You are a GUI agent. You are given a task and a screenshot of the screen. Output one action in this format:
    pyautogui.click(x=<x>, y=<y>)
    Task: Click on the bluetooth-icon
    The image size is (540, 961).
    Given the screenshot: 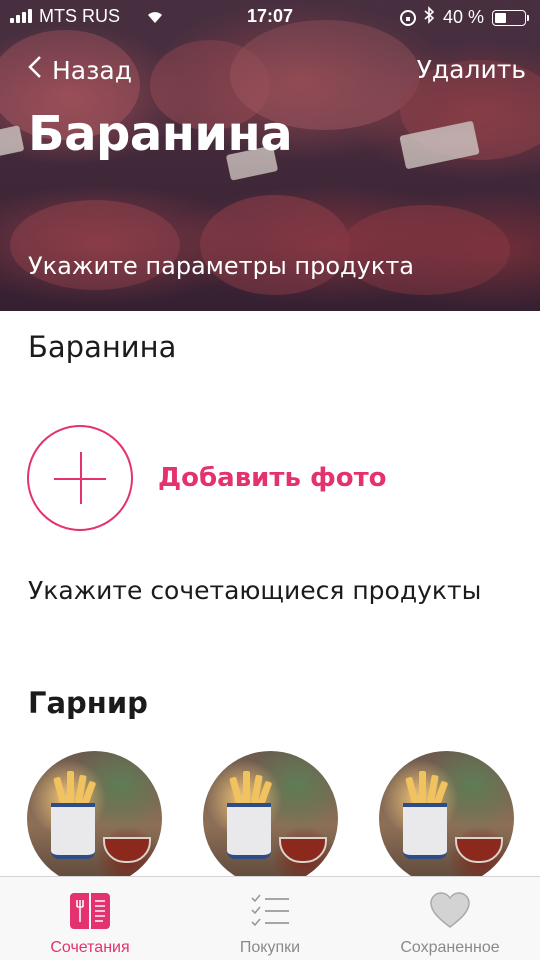 What is the action you would take?
    pyautogui.click(x=429, y=17)
    